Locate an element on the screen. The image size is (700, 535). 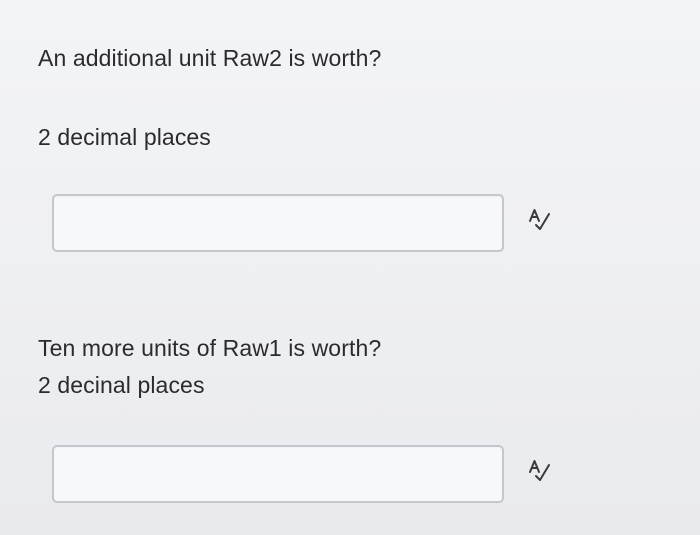
question-2-prompt: Ten more units of Raw1 is worth? is located at coordinates (210, 348).